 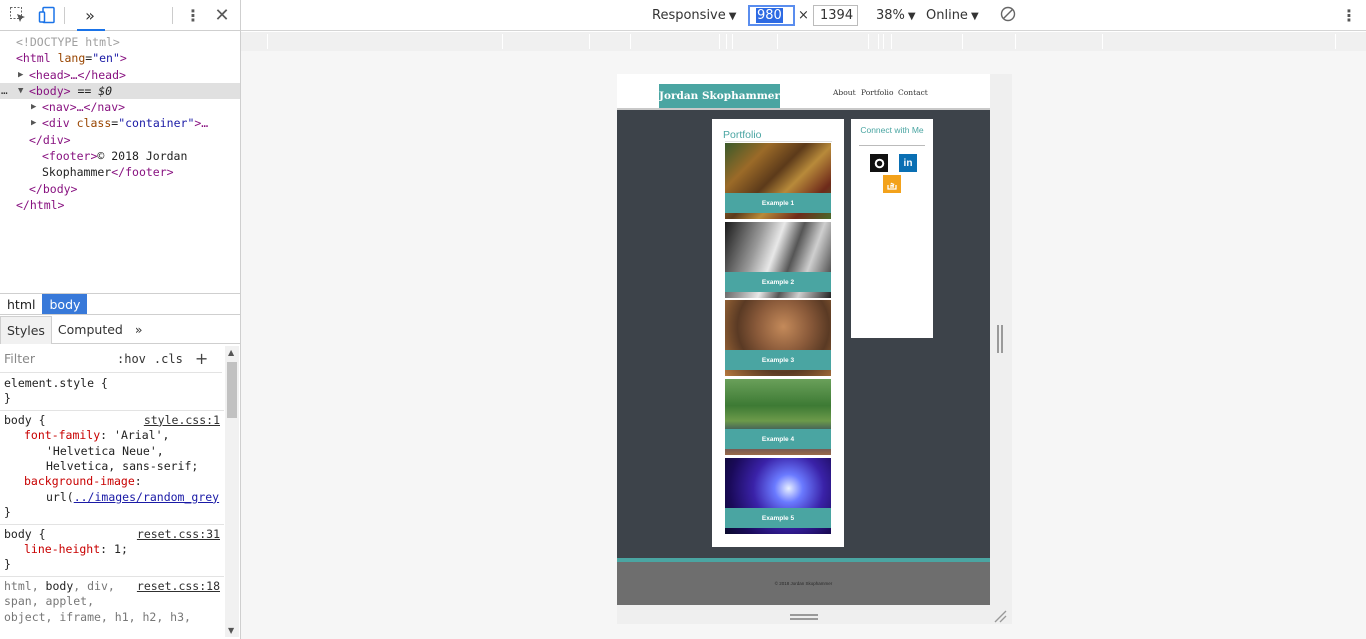 I want to click on selector-part: html,, so click(x=25, y=585).